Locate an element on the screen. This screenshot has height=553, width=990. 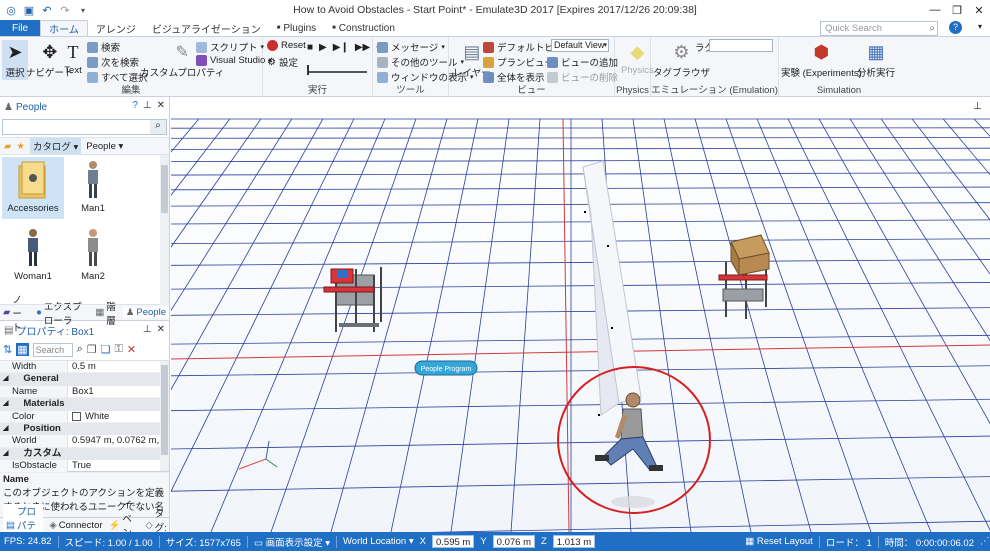
redo-icon: ↷ is located at coordinates (65, 10).